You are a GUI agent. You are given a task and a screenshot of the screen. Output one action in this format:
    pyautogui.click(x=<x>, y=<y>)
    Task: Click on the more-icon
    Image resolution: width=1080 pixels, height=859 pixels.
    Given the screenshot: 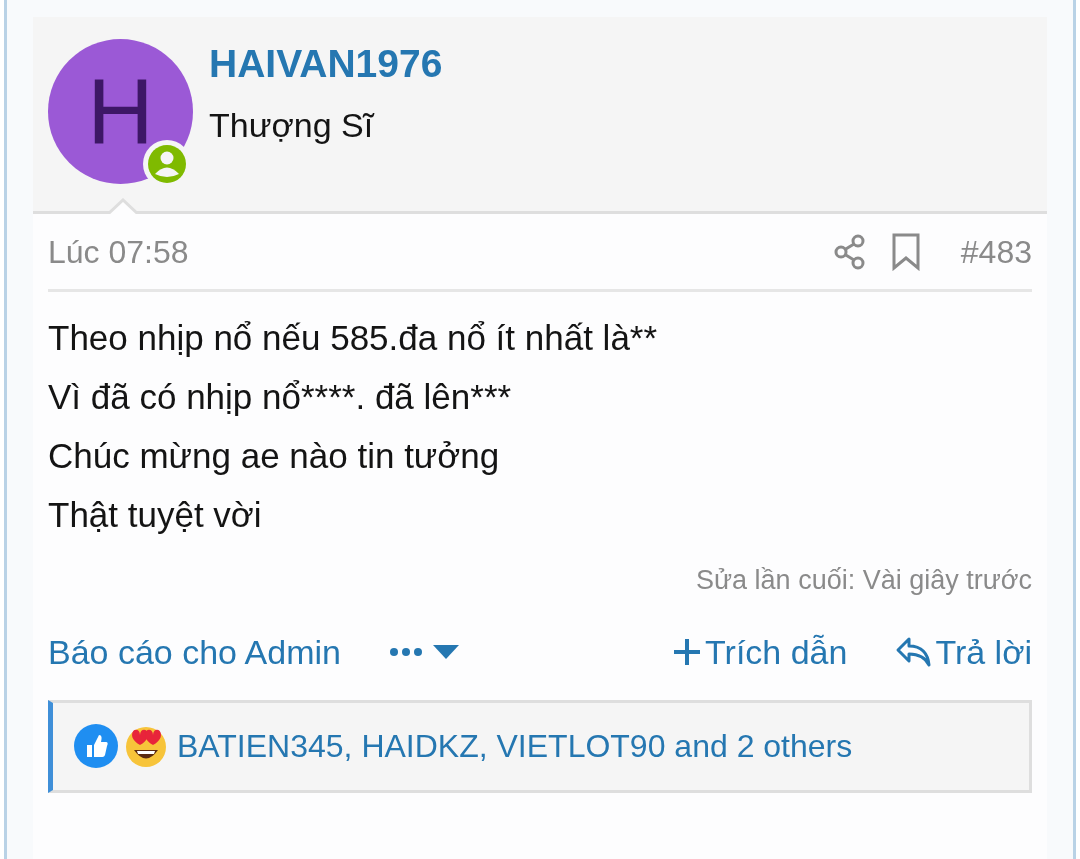 What is the action you would take?
    pyautogui.click(x=406, y=652)
    